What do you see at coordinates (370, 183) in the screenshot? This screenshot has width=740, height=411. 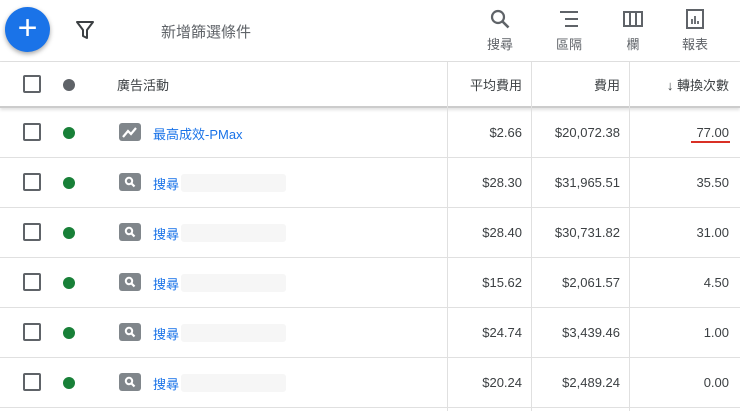 I see `table-row: 搜尋 $28.30 $31,965.51 35.50` at bounding box center [370, 183].